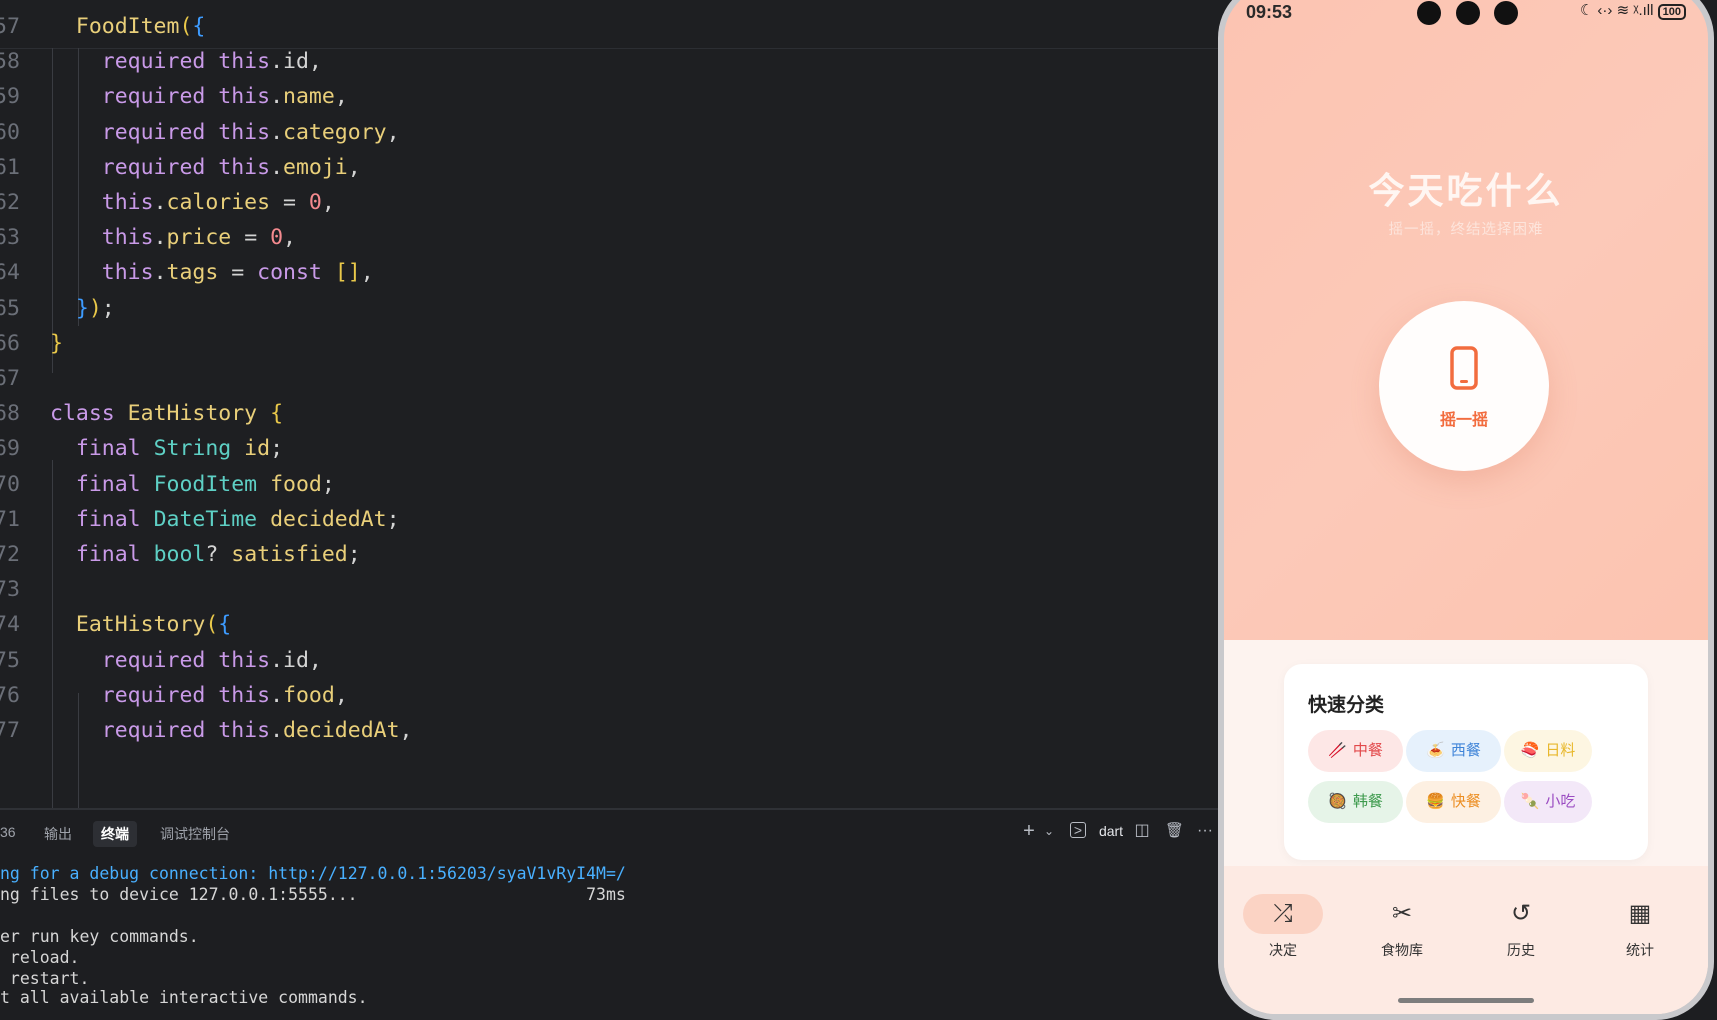  What do you see at coordinates (225, 133) in the screenshot?
I see `code-text: required this.category,` at bounding box center [225, 133].